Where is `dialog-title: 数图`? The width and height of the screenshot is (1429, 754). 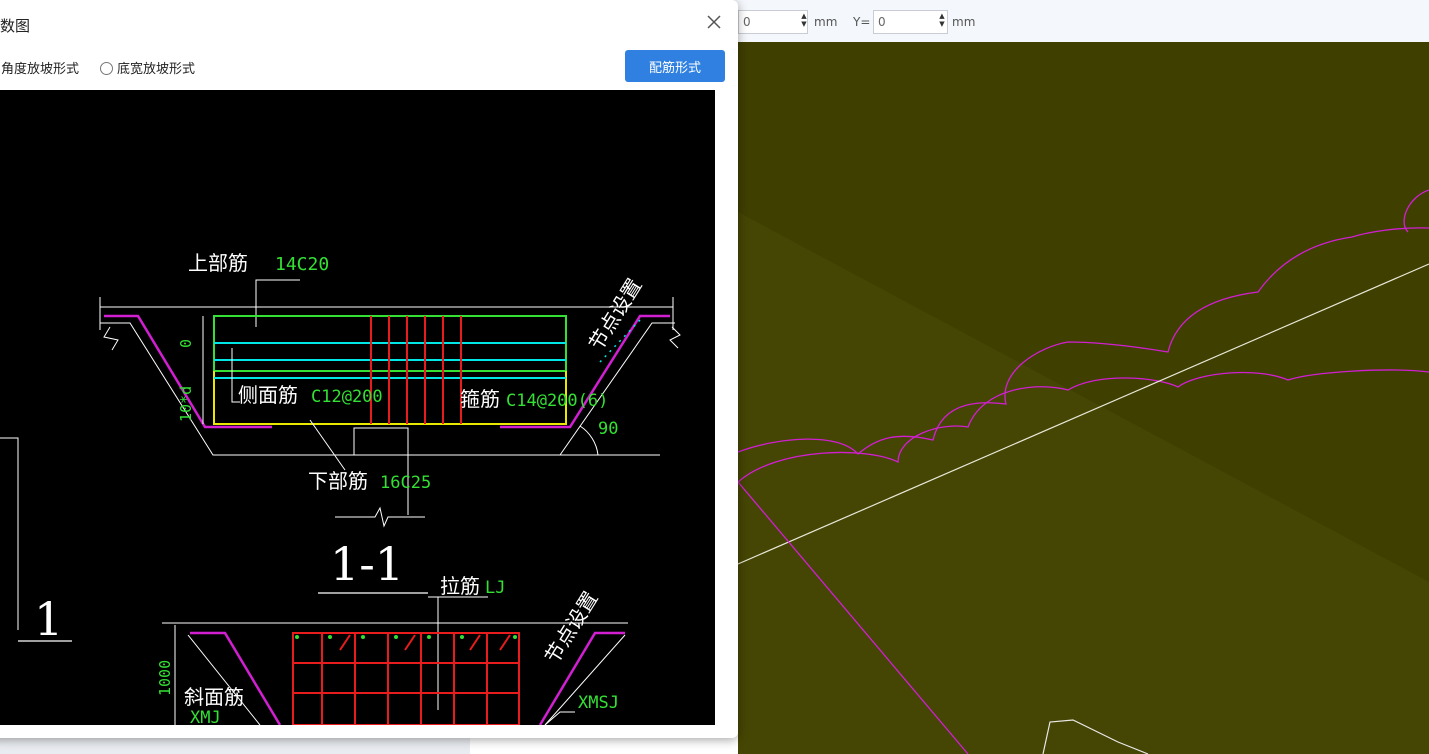 dialog-title: 数图 is located at coordinates (15, 26).